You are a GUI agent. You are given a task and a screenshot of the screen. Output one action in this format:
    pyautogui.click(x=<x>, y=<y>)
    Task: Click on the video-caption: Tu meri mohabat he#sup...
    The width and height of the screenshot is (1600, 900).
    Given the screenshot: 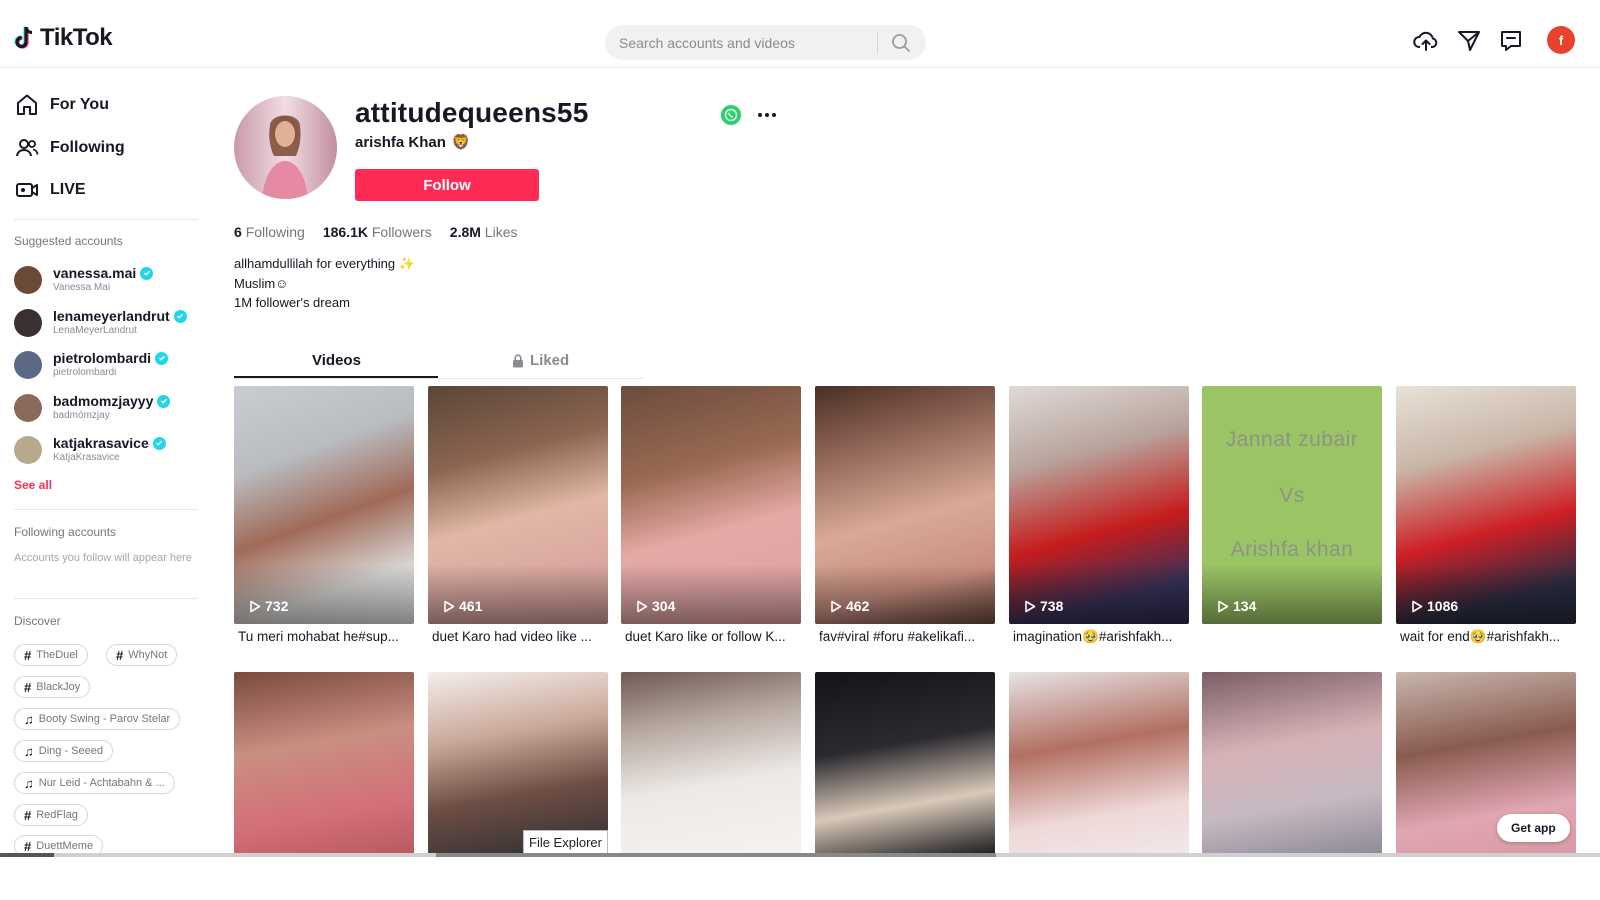 What is the action you would take?
    pyautogui.click(x=328, y=636)
    